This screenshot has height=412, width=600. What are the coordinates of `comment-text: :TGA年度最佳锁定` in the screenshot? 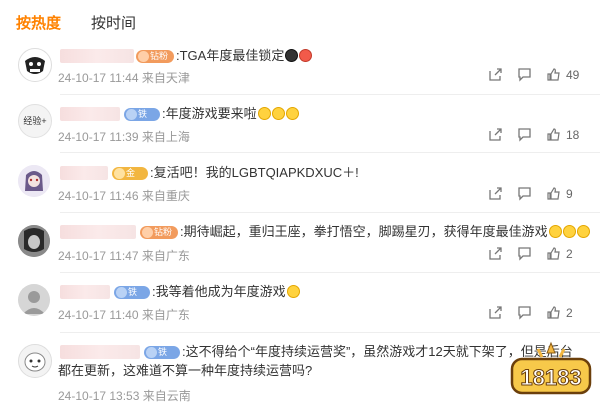 It's located at (244, 56).